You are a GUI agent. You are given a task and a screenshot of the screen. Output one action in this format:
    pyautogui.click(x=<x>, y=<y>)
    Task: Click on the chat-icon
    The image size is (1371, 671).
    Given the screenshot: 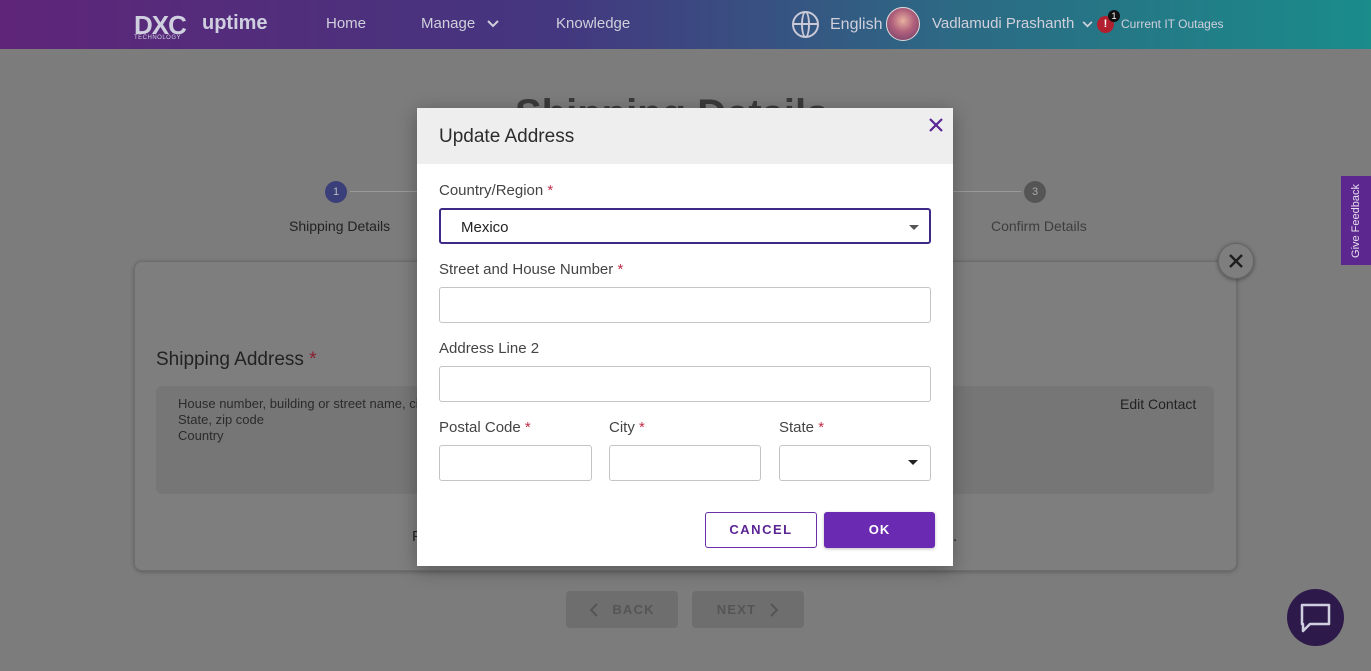 What is the action you would take?
    pyautogui.click(x=1315, y=618)
    